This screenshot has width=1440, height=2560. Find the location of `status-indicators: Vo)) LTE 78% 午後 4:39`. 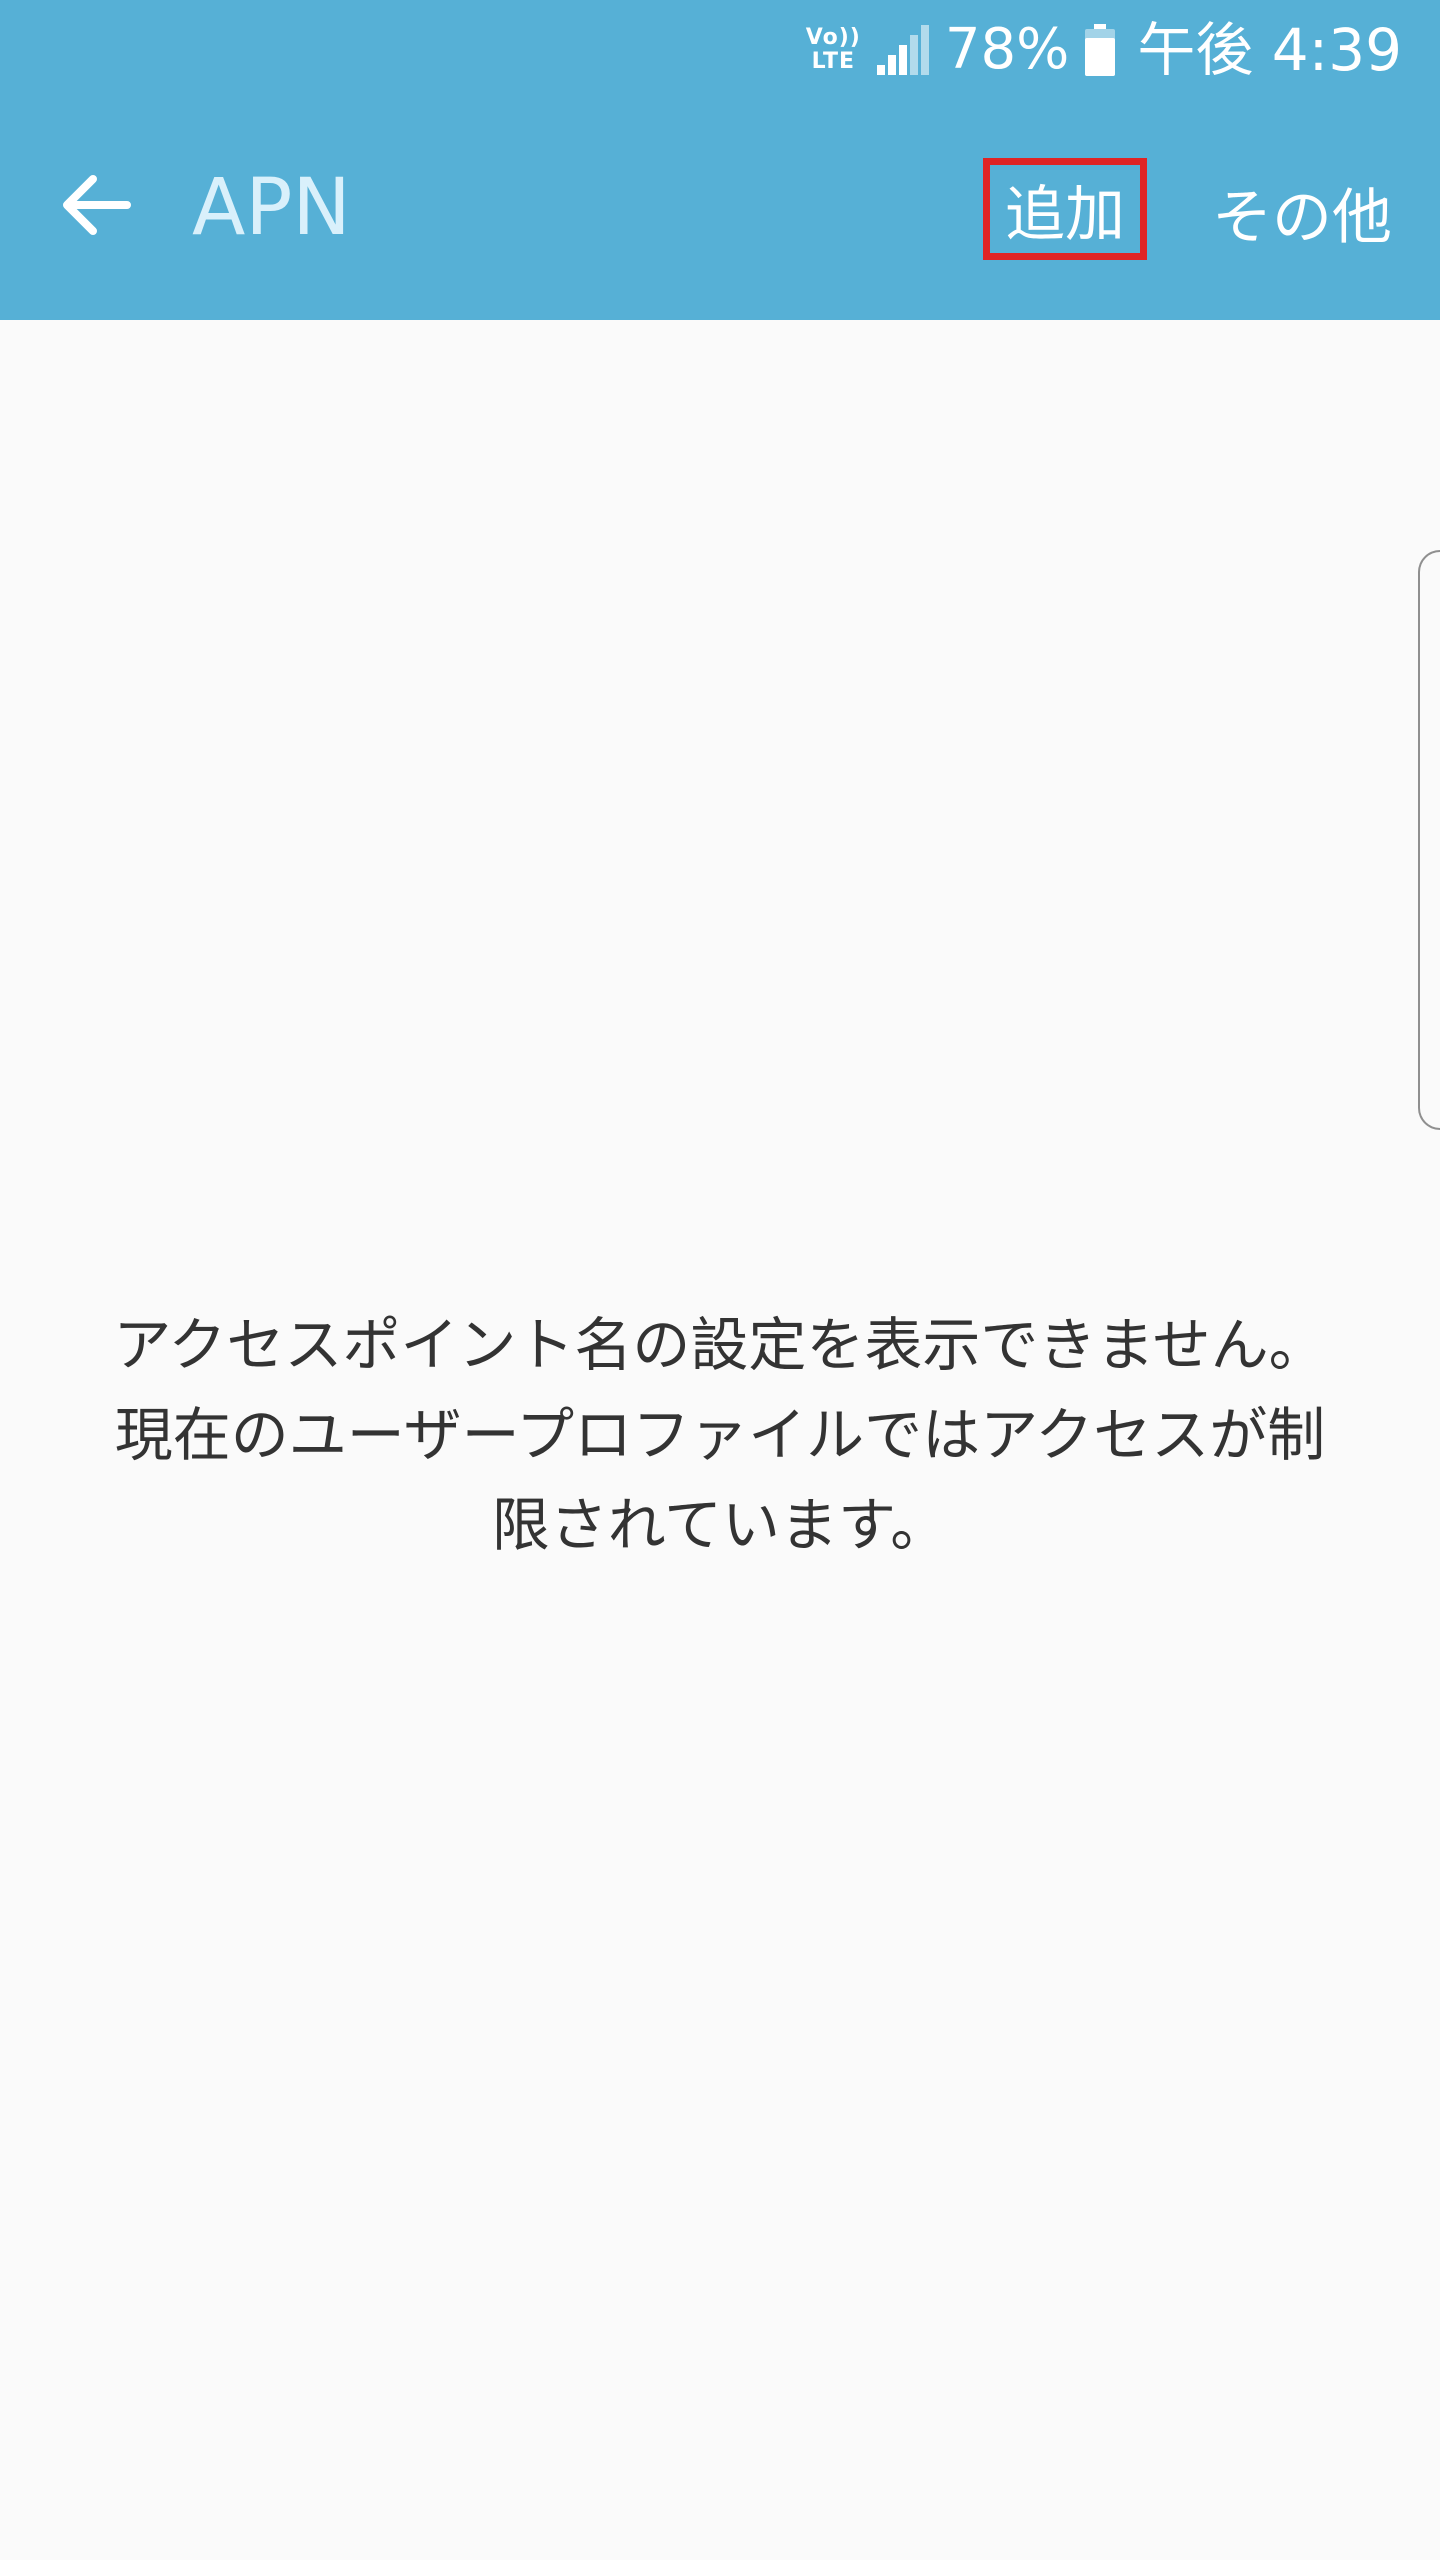

status-indicators: Vo)) LTE 78% 午後 4:39 is located at coordinates (1104, 50).